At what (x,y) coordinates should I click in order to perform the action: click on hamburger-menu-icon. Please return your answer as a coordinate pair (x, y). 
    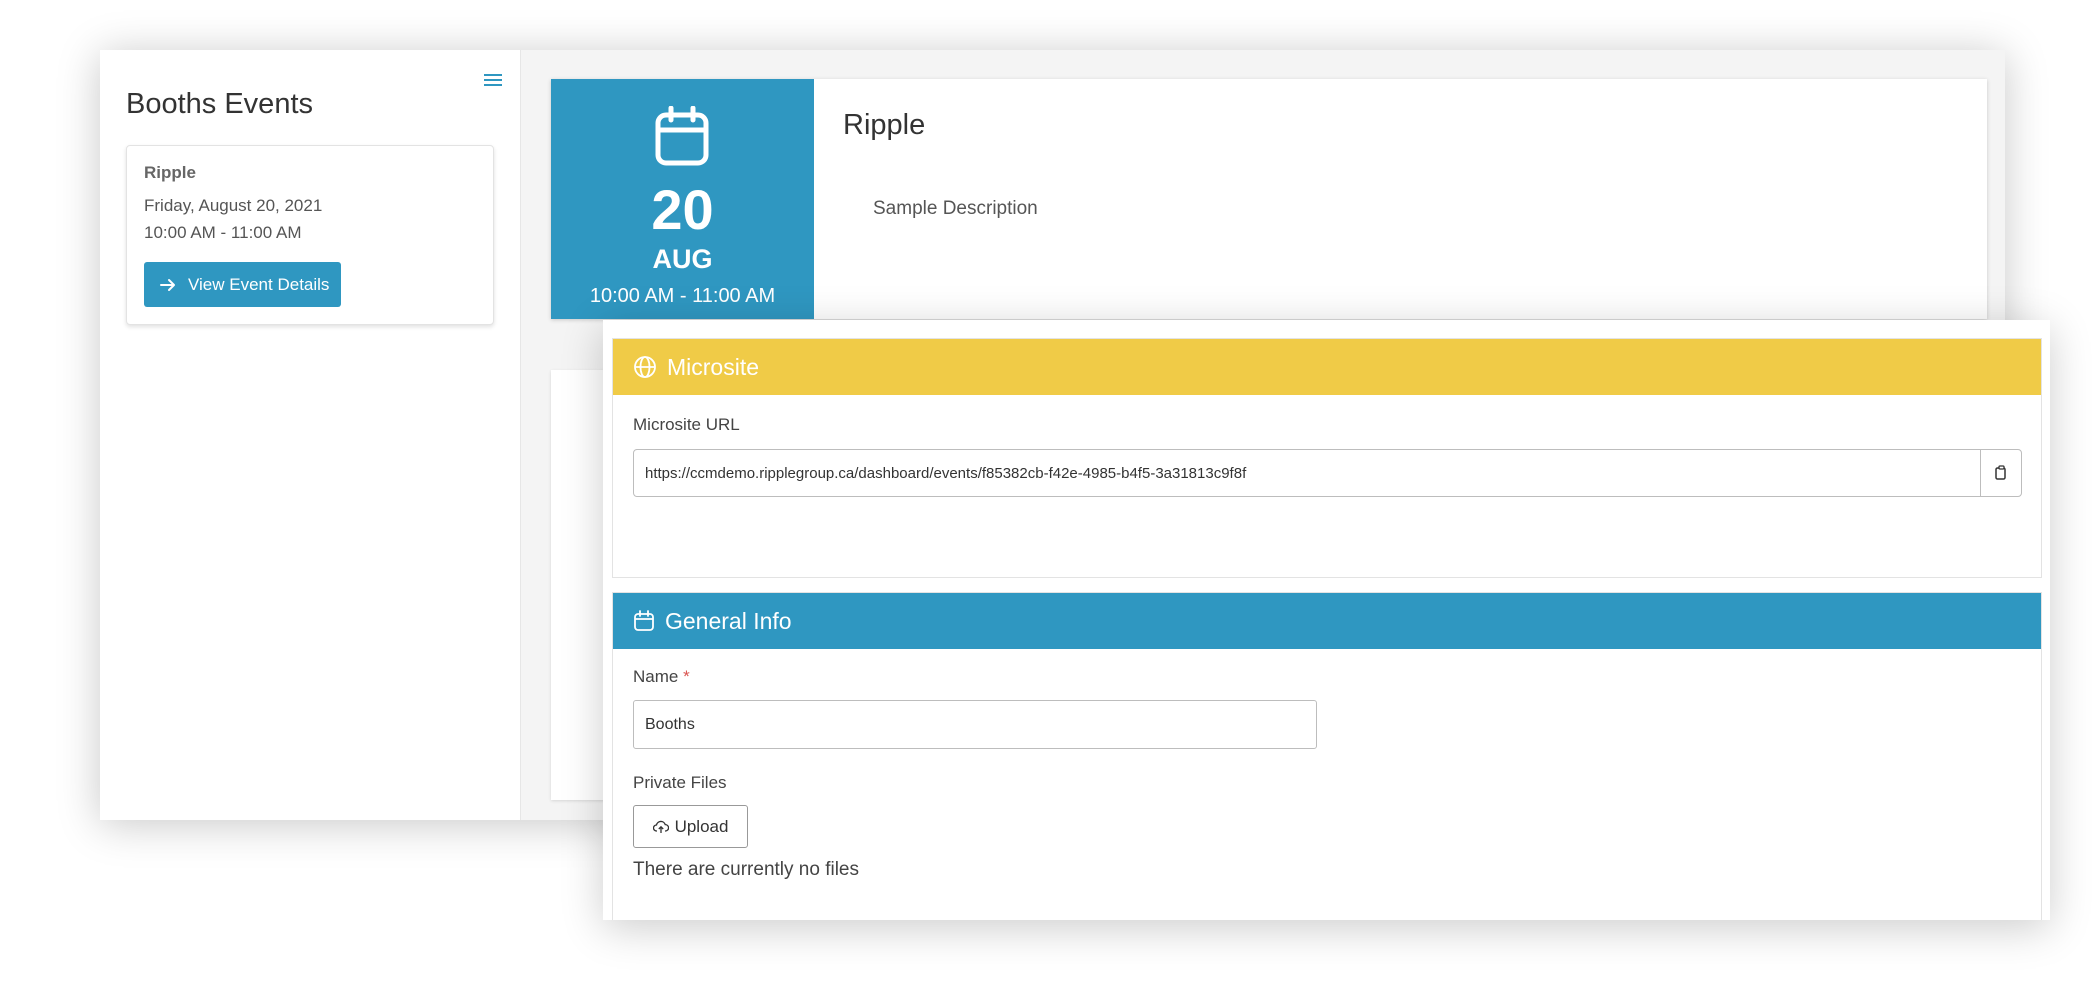
    Looking at the image, I should click on (493, 80).